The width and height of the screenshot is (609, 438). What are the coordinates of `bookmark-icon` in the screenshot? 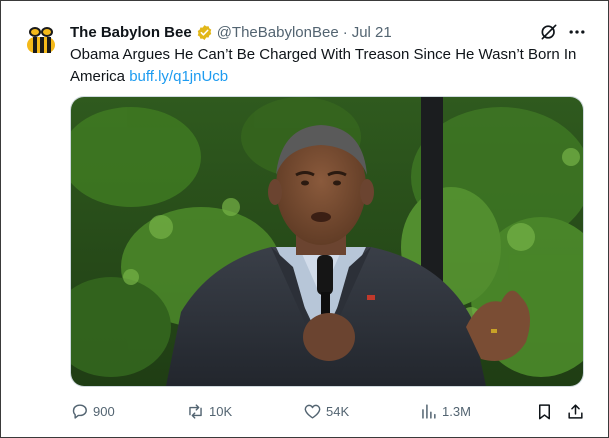 It's located at (544, 411).